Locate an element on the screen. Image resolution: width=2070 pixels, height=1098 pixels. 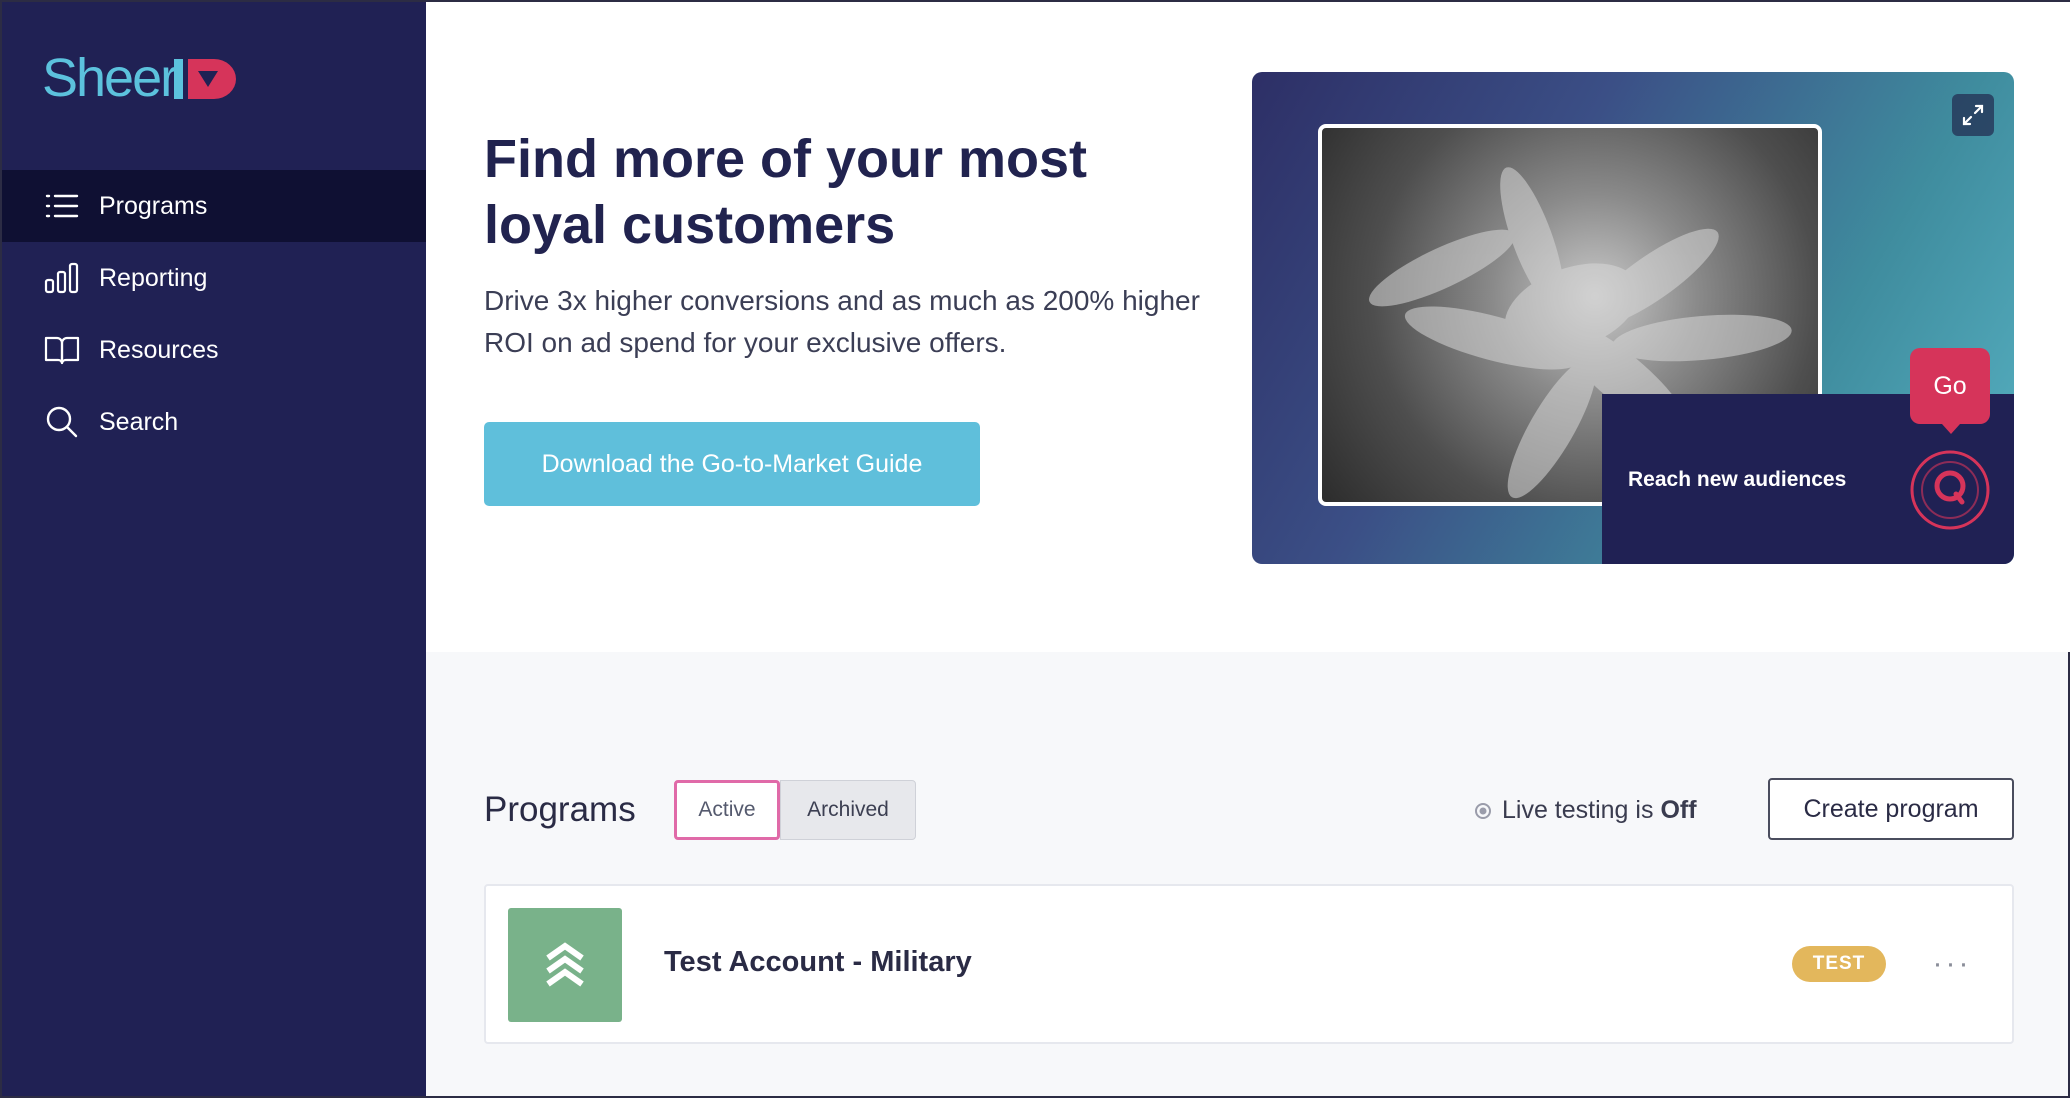
live-status-icon is located at coordinates (1483, 810).